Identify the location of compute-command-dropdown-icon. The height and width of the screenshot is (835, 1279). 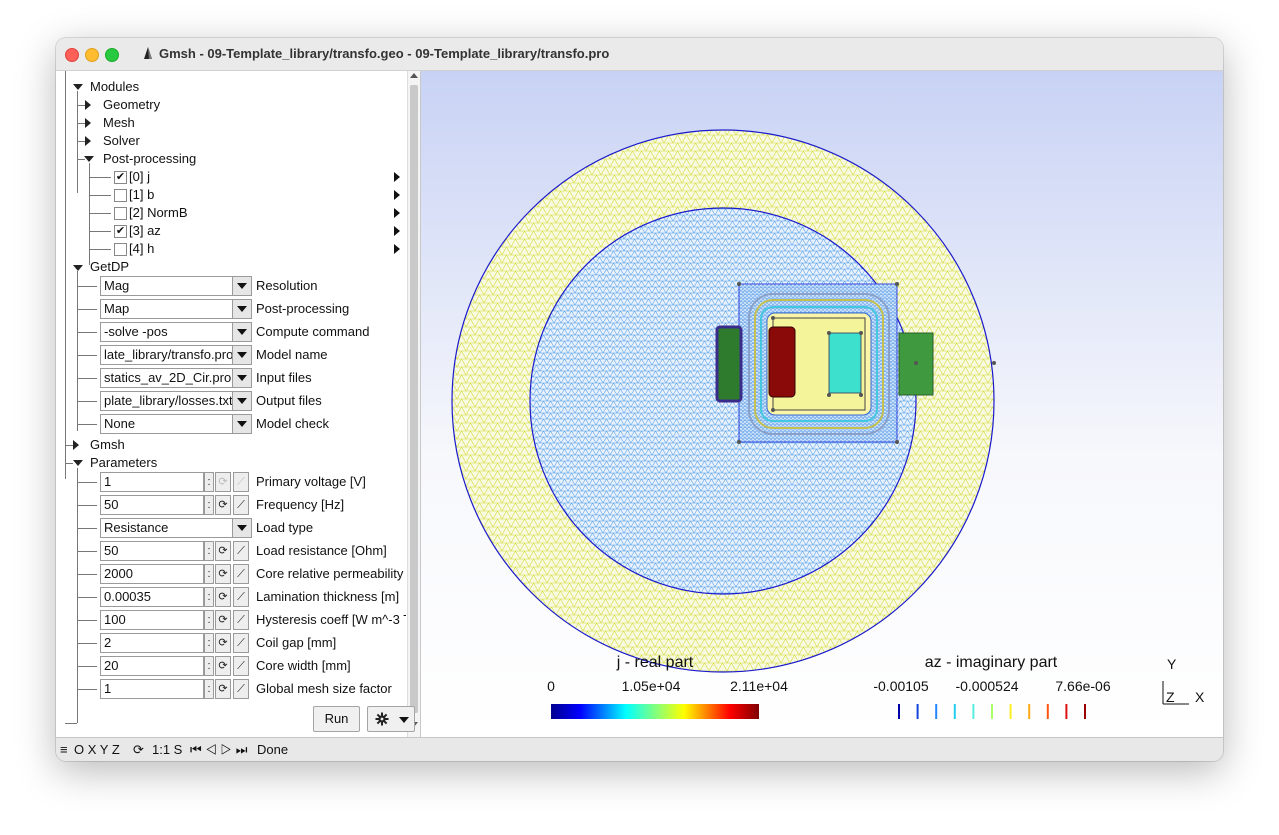
(242, 332).